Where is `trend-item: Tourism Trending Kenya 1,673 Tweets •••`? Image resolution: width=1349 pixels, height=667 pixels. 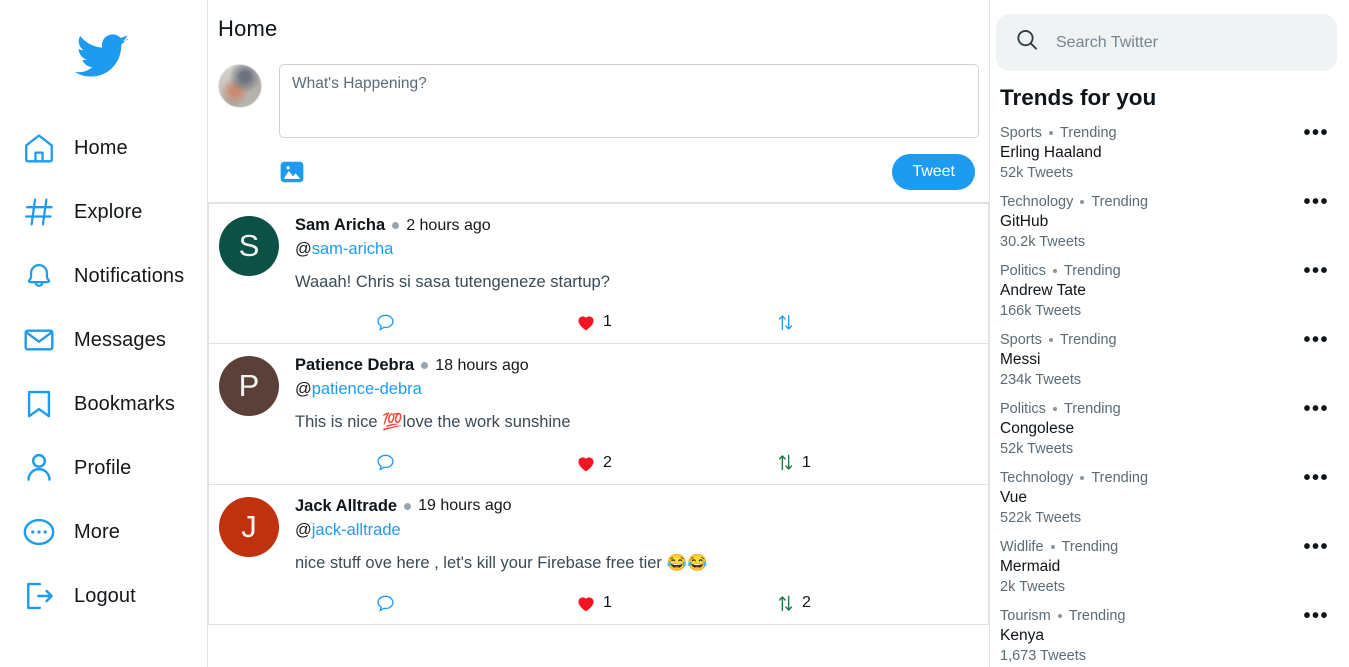 trend-item: Tourism Trending Kenya 1,673 Tweets ••• is located at coordinates (1166, 635).